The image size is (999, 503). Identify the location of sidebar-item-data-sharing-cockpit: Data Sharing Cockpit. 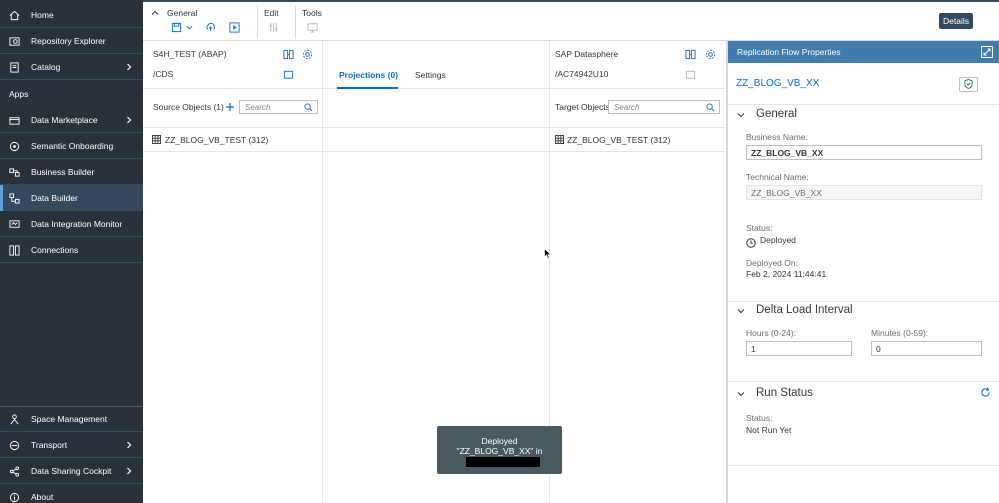
(71, 471).